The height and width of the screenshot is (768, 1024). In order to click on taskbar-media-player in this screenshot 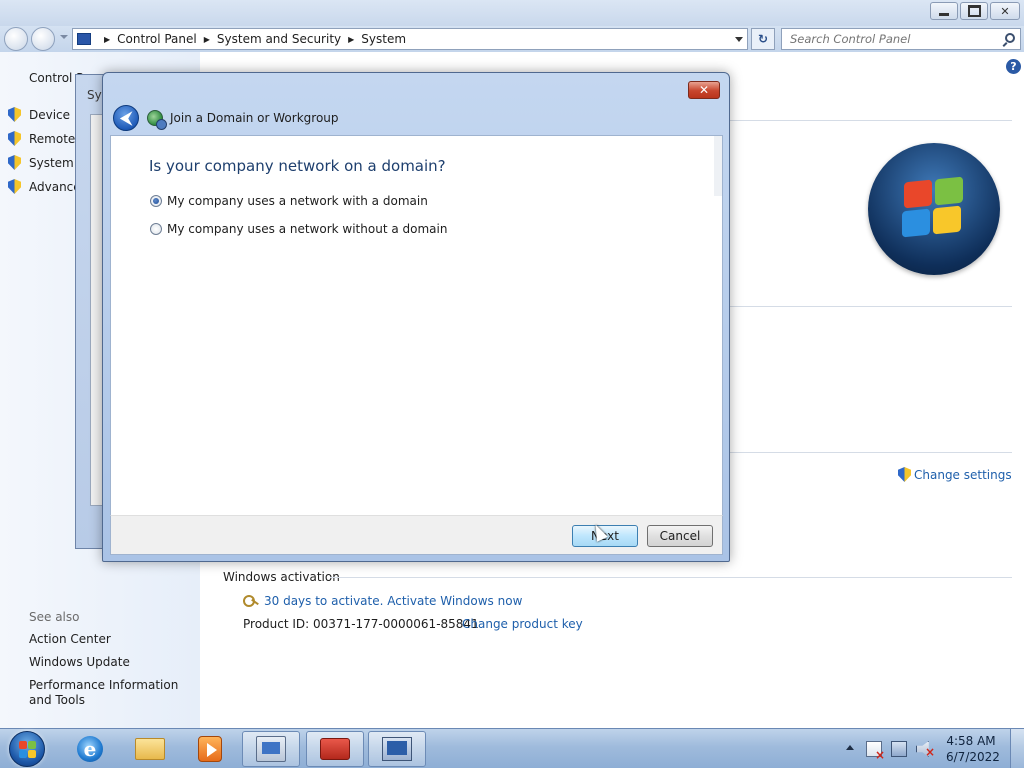, I will do `click(210, 749)`.